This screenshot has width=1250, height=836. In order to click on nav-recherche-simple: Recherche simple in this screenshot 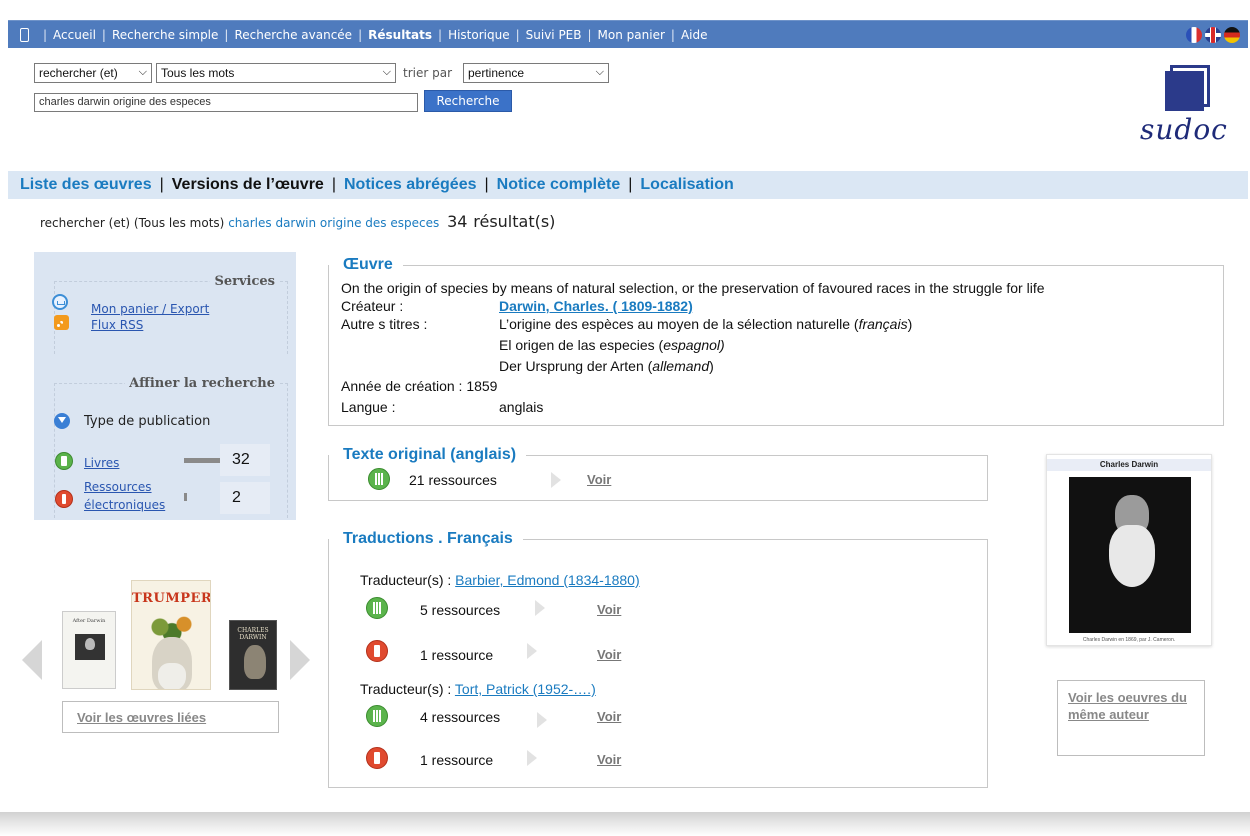, I will do `click(165, 35)`.